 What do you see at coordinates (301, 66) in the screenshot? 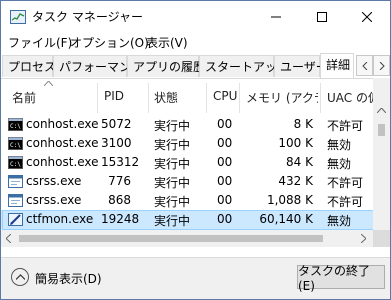
I see `tab-users: ユーザー` at bounding box center [301, 66].